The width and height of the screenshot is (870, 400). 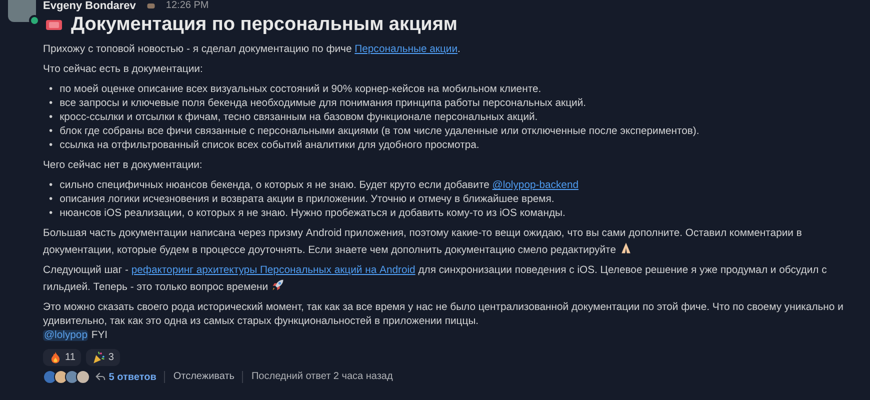 What do you see at coordinates (123, 166) in the screenshot?
I see `paragraph: Чего сейчас нет в документации:` at bounding box center [123, 166].